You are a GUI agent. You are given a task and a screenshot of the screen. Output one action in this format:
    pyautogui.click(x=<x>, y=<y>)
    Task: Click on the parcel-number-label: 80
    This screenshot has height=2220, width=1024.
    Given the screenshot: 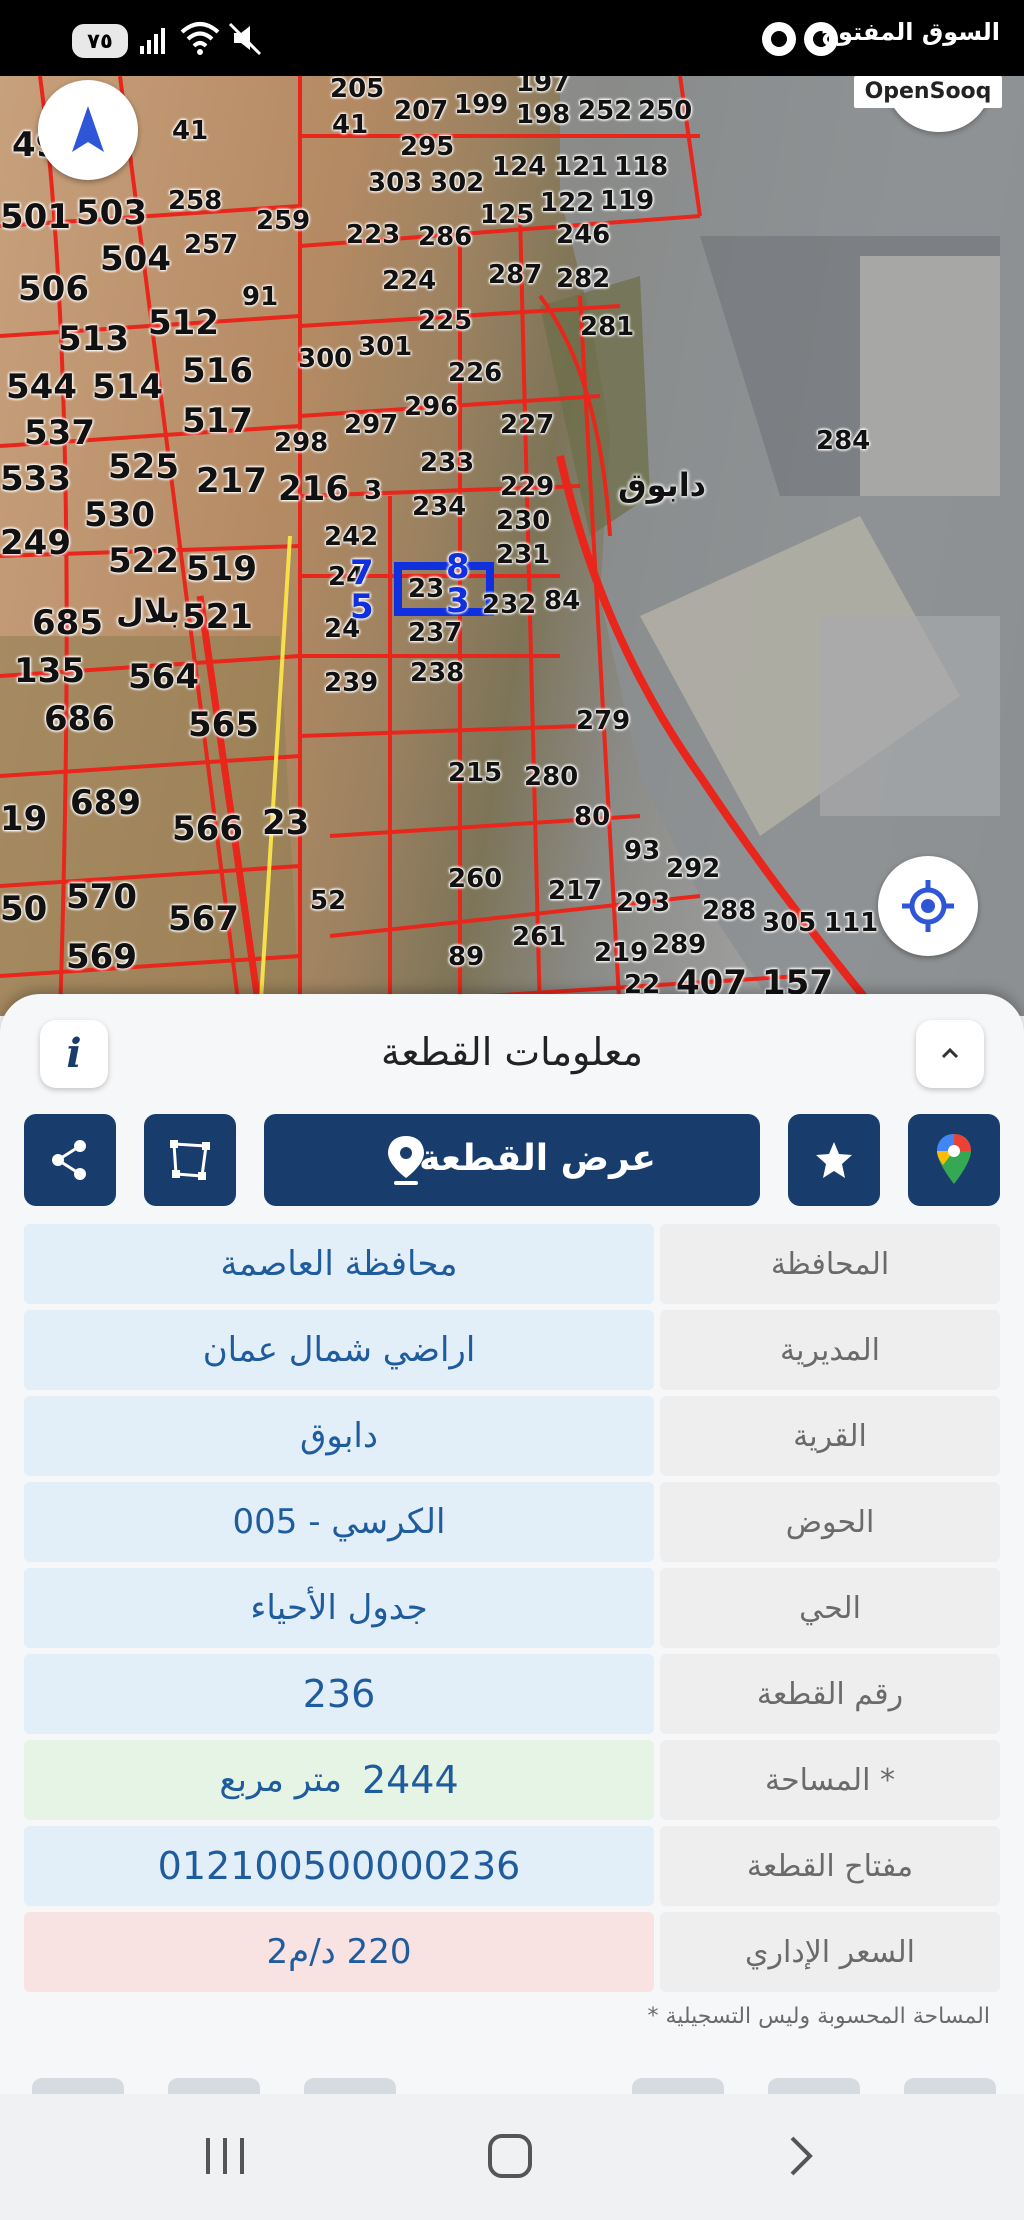 What is the action you would take?
    pyautogui.click(x=592, y=817)
    